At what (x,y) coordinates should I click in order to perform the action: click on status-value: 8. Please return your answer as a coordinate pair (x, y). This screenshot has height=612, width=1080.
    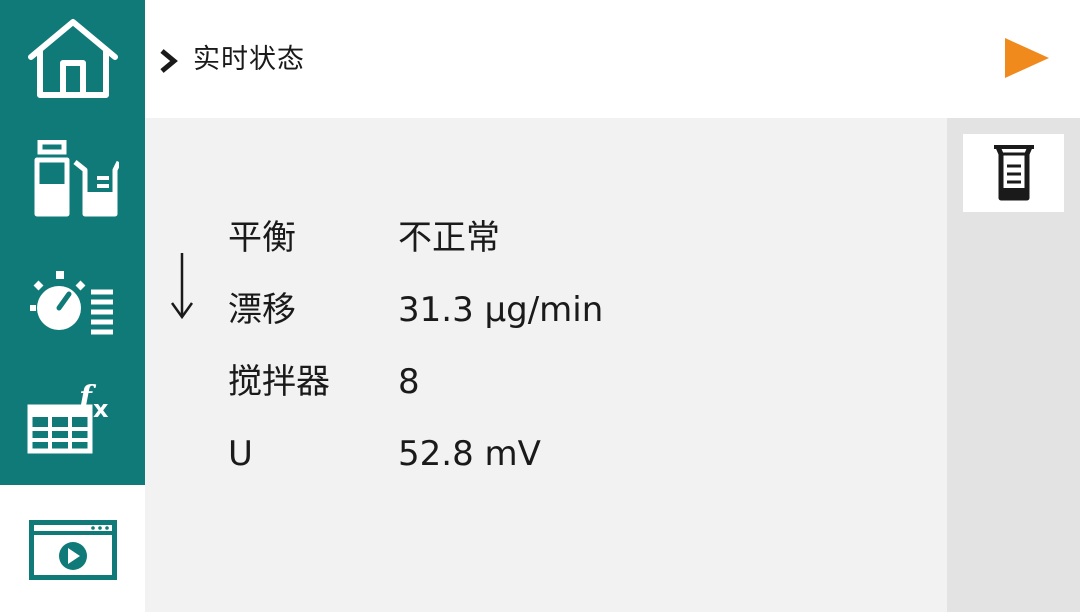
    Looking at the image, I should click on (409, 382).